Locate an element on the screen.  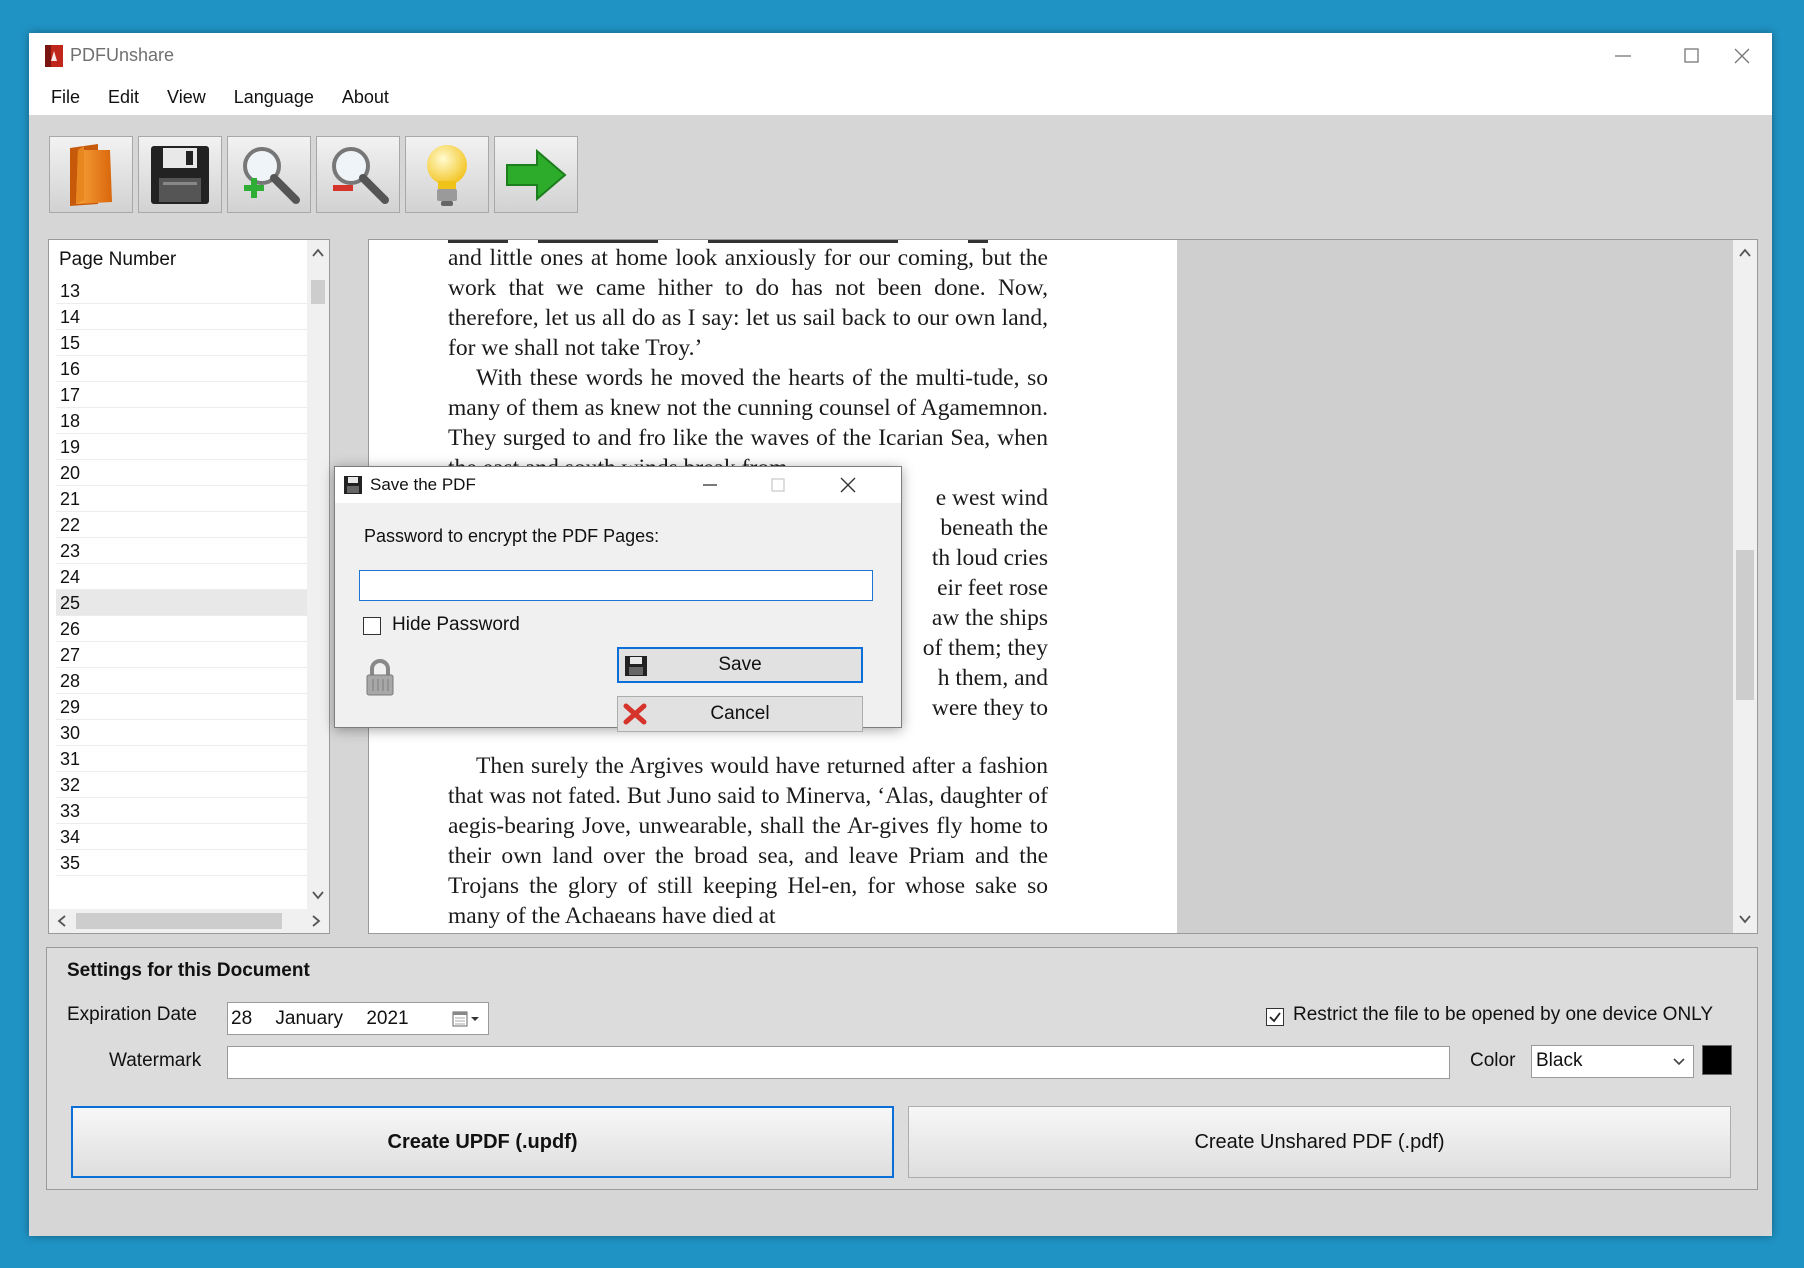
title-bar: PDFUnshare is located at coordinates (900, 56).